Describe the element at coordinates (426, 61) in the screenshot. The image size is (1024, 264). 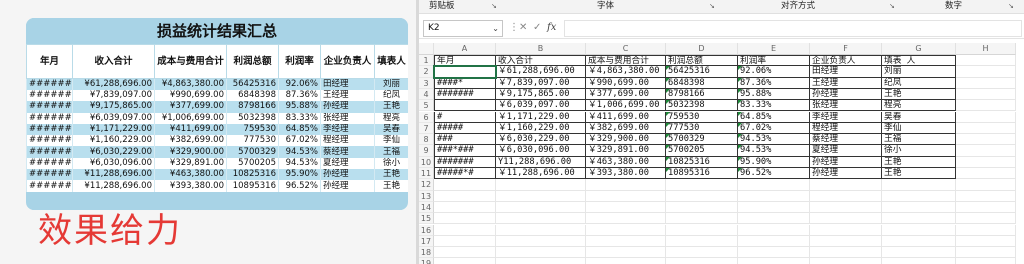
I see `row-header: 1` at that location.